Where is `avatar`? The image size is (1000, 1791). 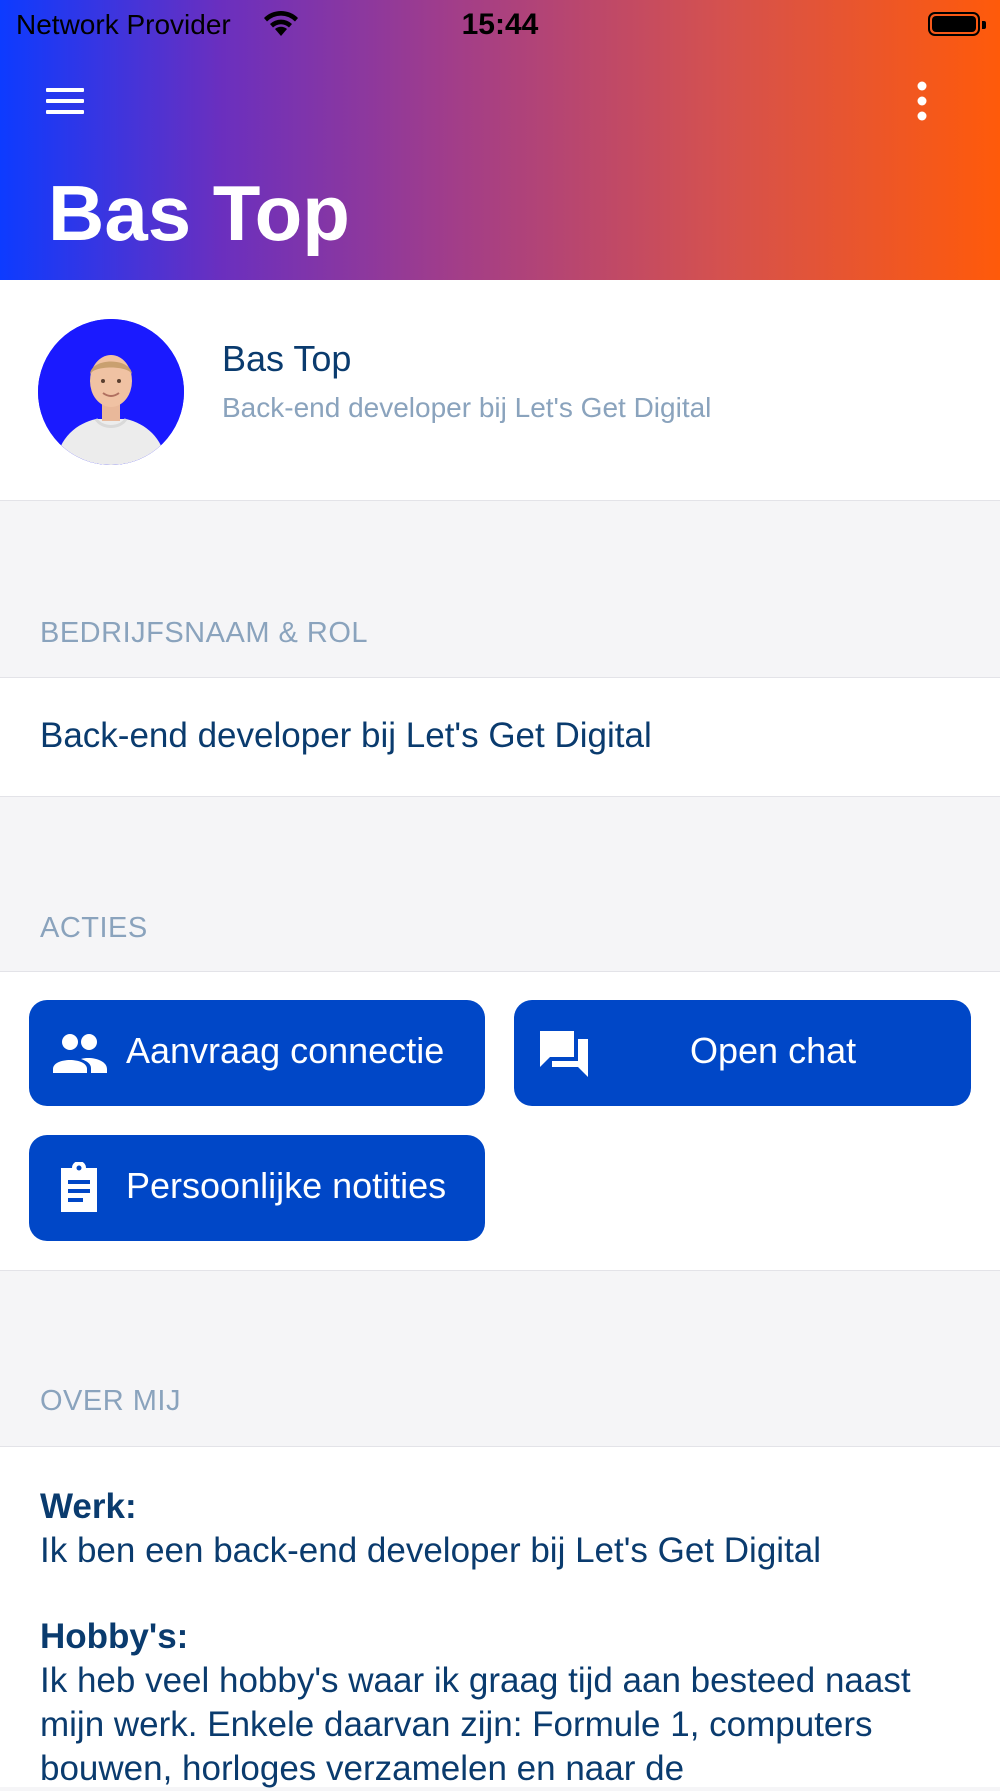
avatar is located at coordinates (111, 392).